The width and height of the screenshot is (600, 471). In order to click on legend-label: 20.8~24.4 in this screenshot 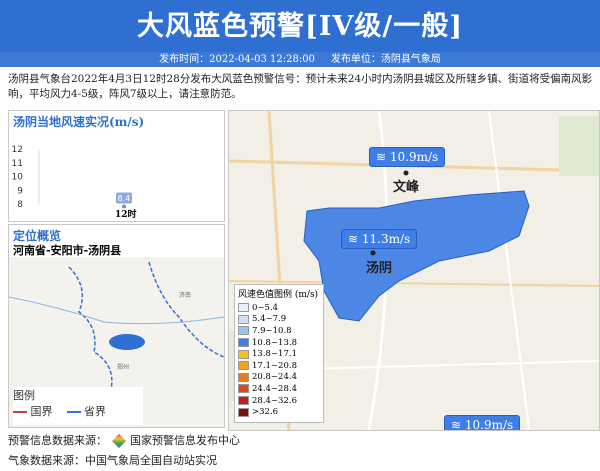, I will do `click(274, 377)`.